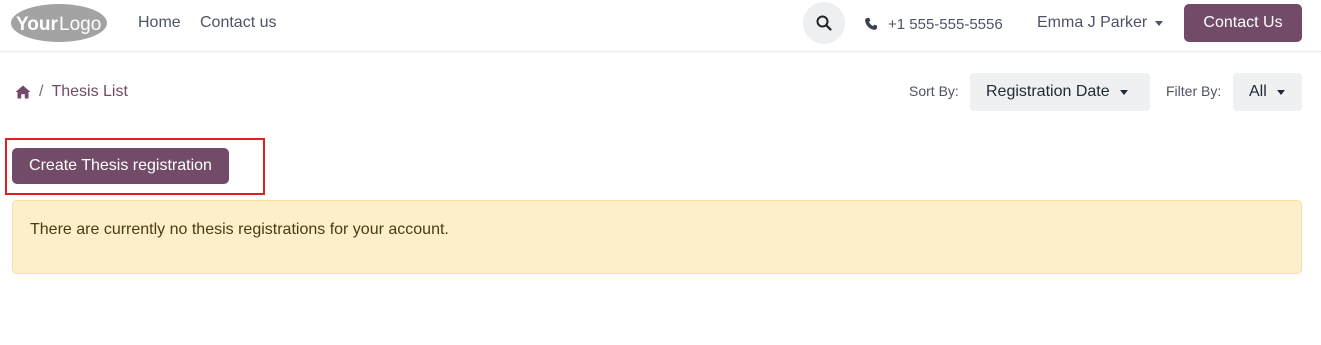 This screenshot has width=1321, height=345. Describe the element at coordinates (1092, 22) in the screenshot. I see `user-name: Emma J Parker` at that location.